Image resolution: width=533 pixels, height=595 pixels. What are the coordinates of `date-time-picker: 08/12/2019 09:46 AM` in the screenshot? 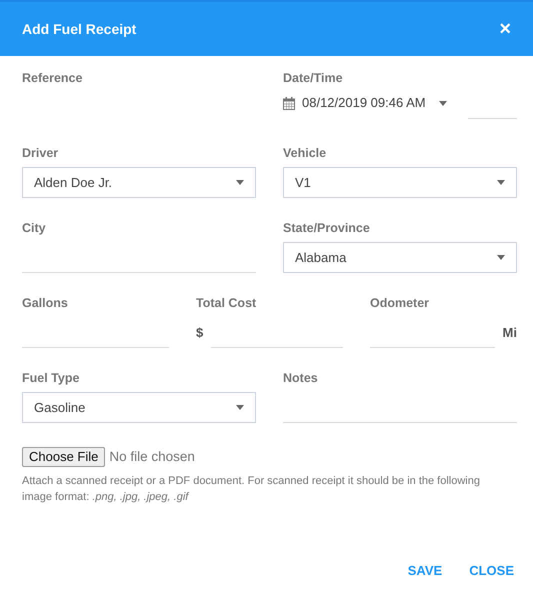 It's located at (365, 103).